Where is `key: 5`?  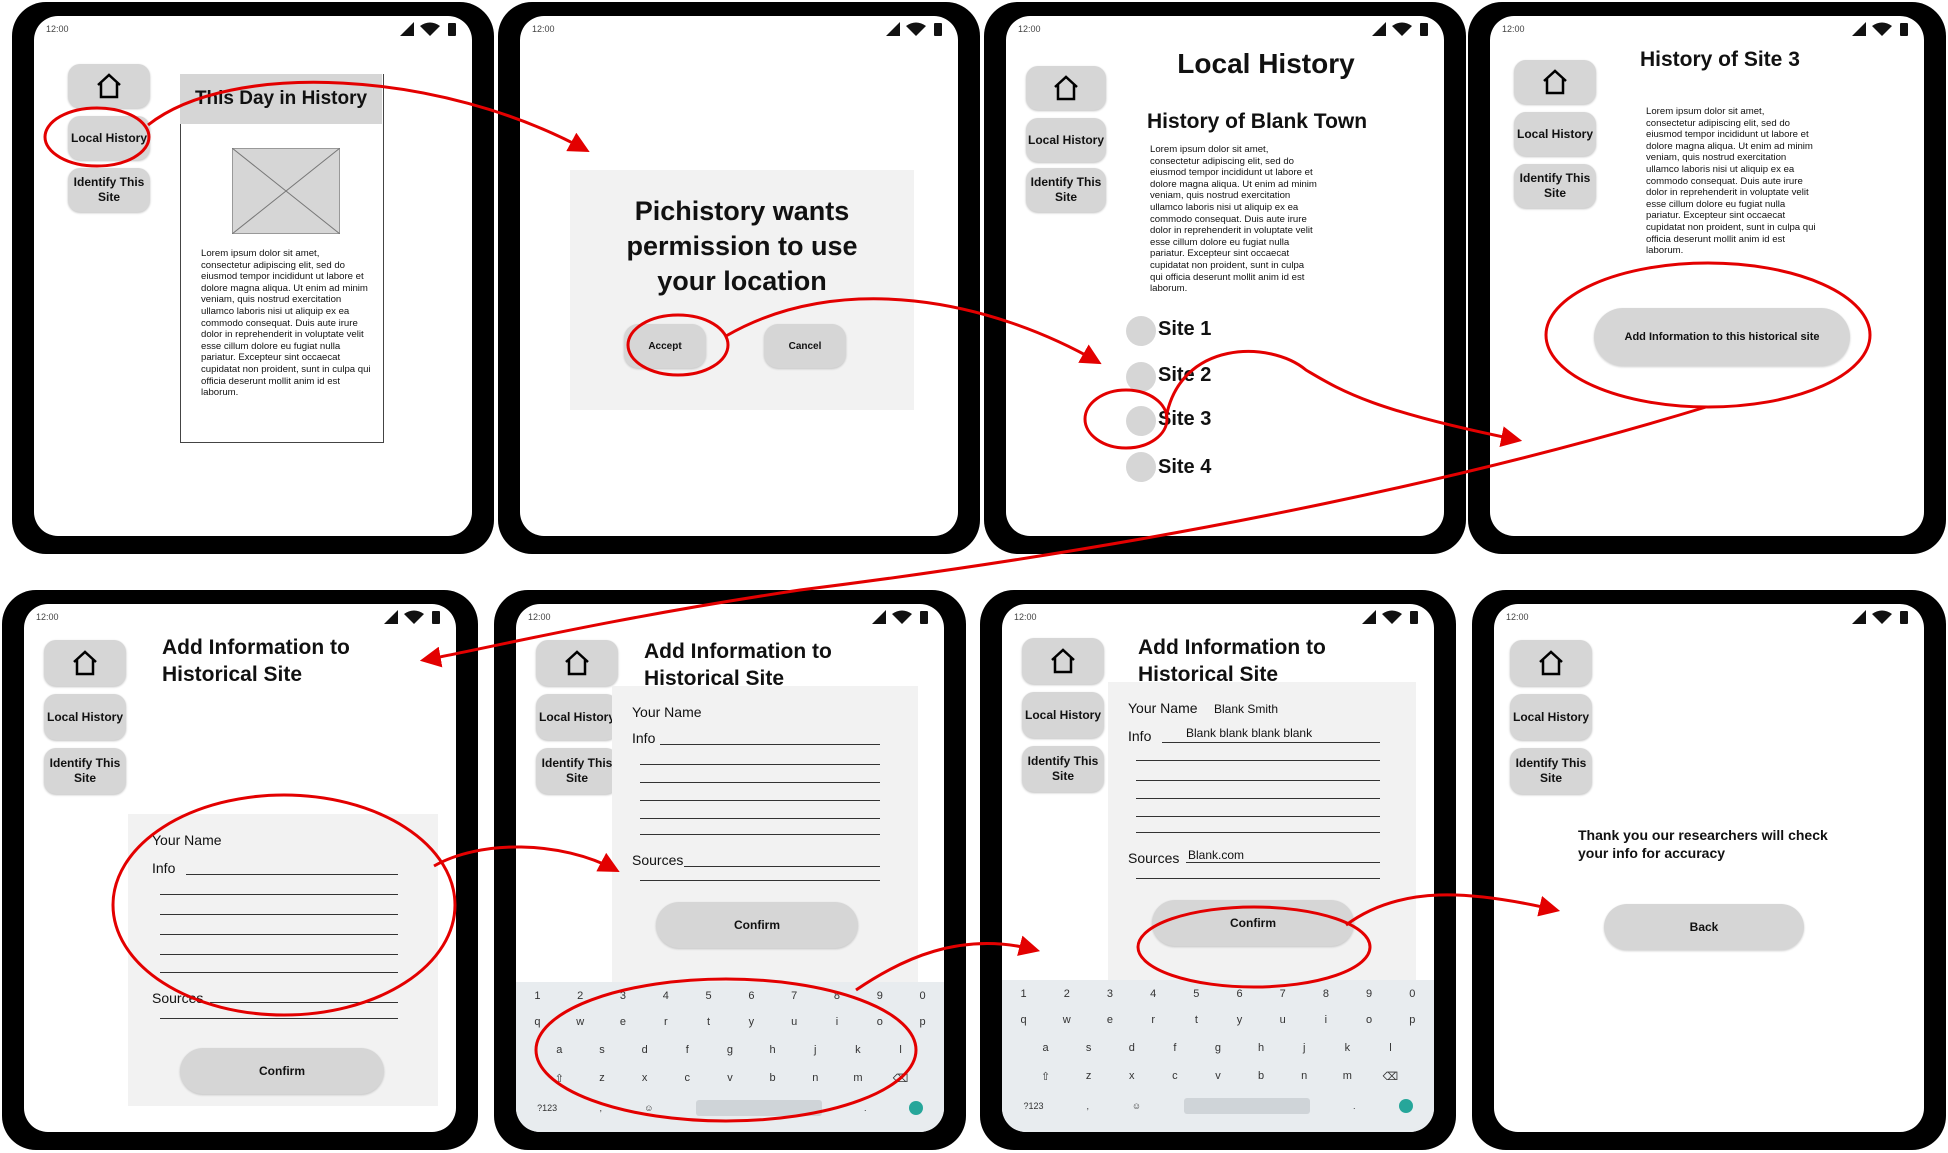
key: 5 is located at coordinates (709, 996).